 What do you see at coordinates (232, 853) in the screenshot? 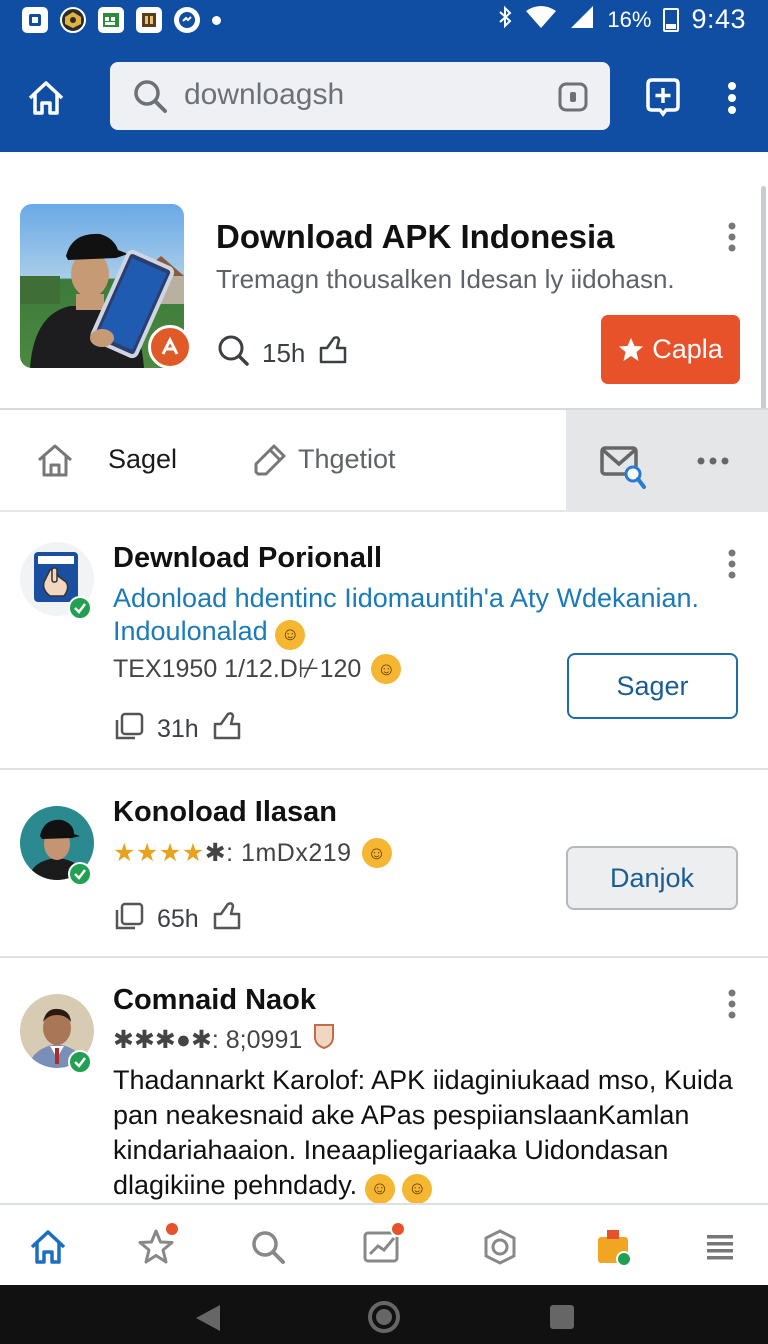
I see `item-rating: ★★★★✱: 1mDx219` at bounding box center [232, 853].